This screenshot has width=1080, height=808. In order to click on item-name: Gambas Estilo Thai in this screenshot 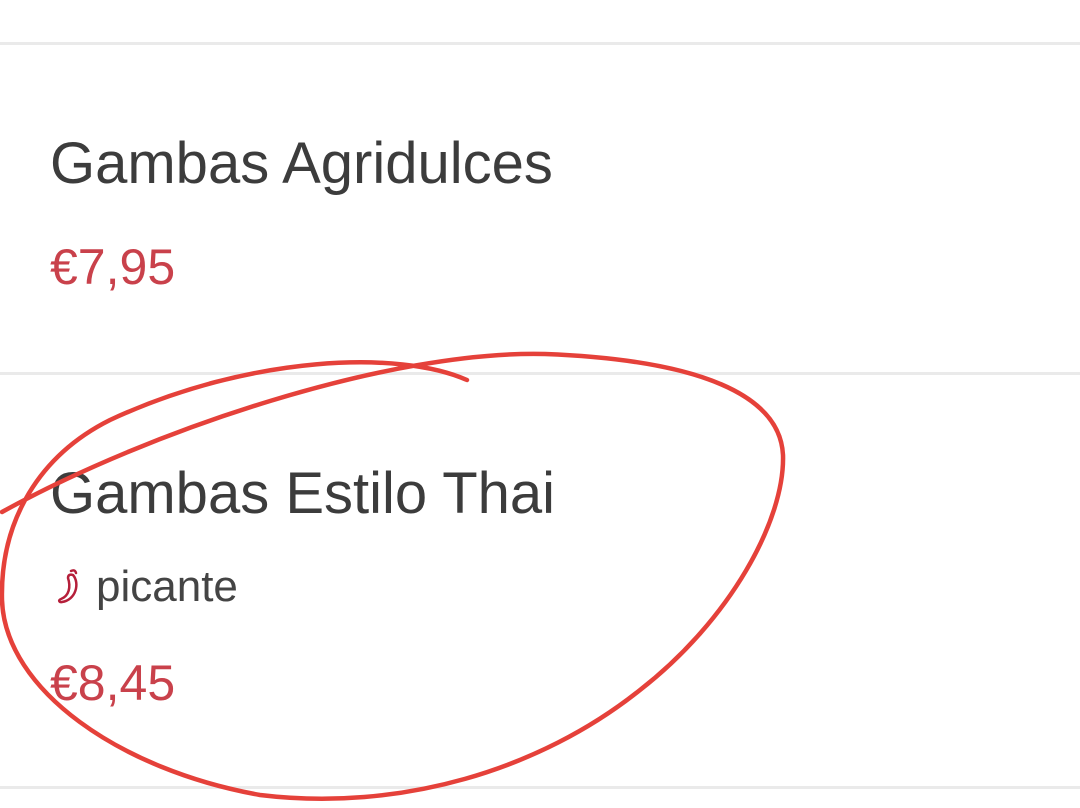, I will do `click(303, 493)`.